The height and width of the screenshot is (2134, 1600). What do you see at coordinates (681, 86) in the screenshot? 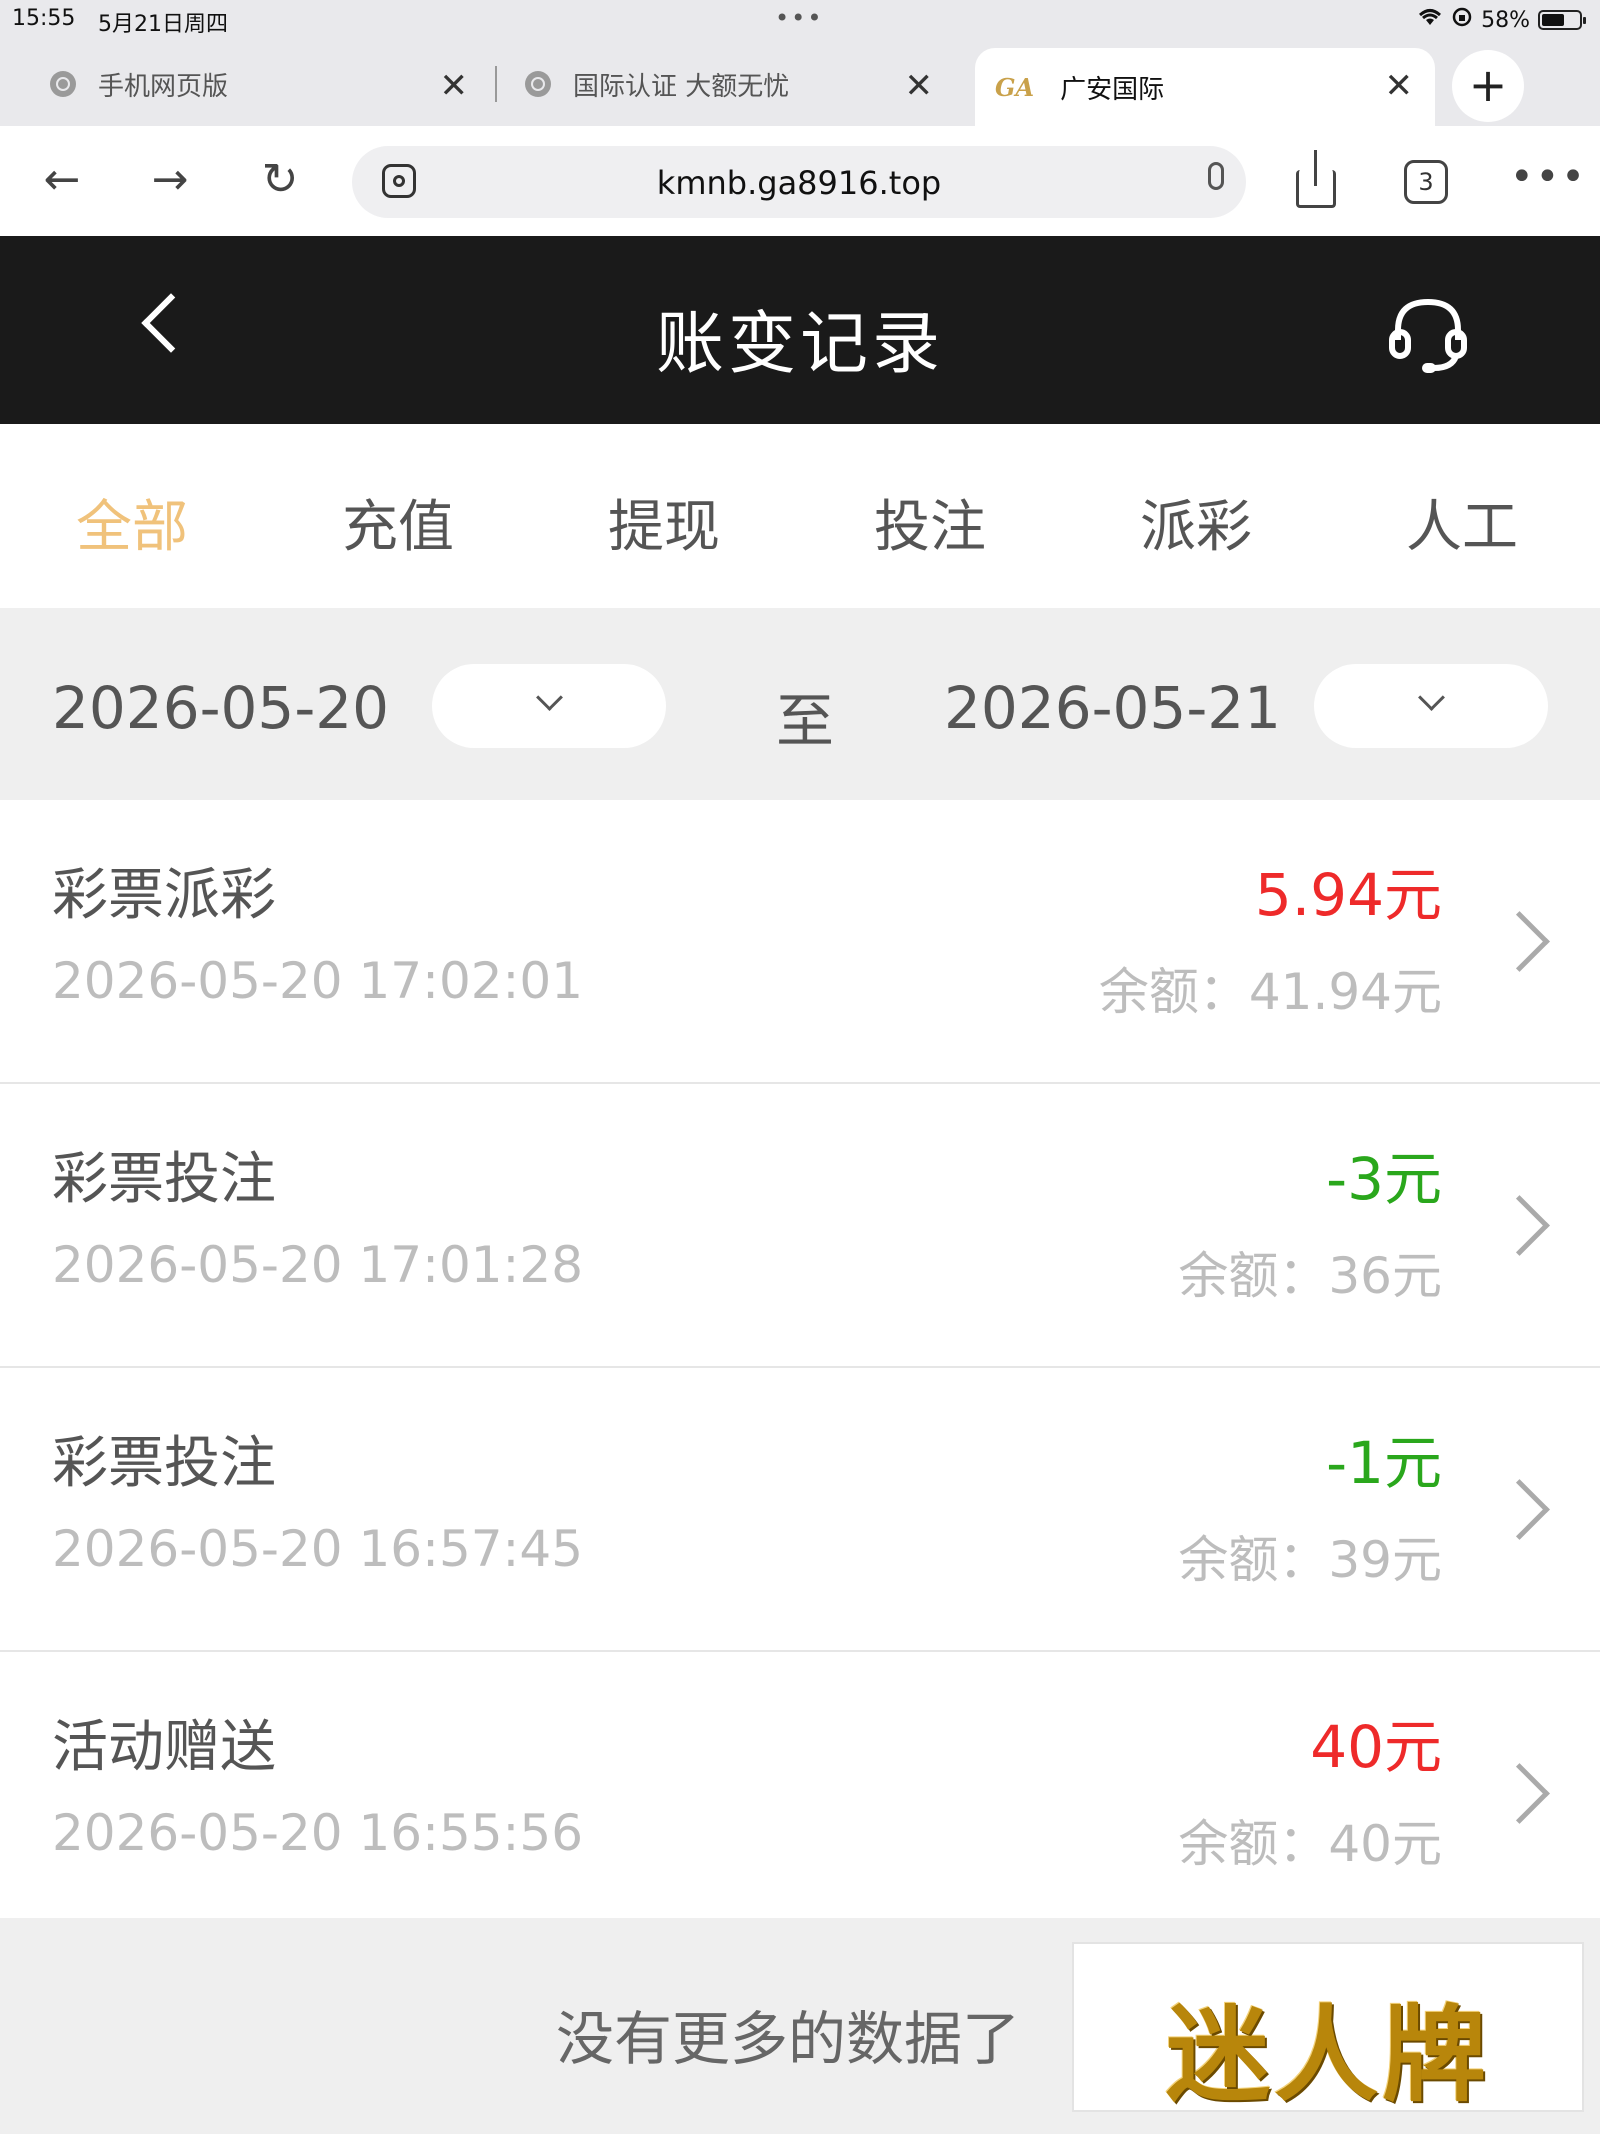
I see `tab-title: 国际认证 大额无忧` at bounding box center [681, 86].